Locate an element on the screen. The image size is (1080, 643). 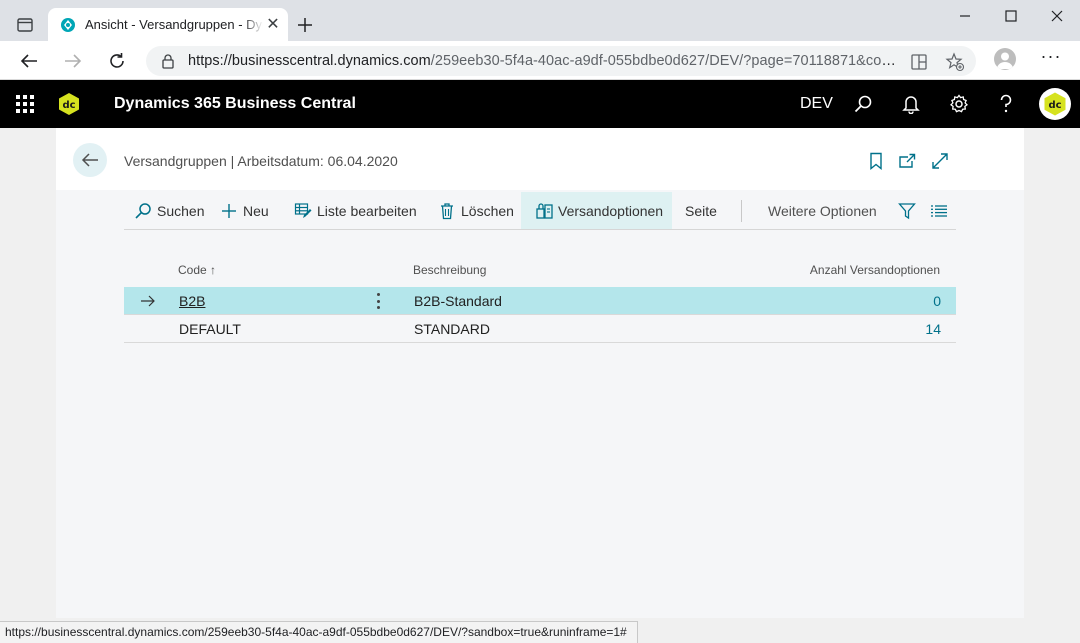
notification-bell-icon is located at coordinates (911, 104).